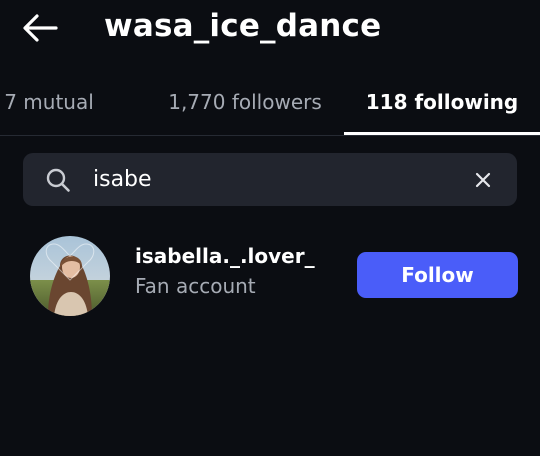  I want to click on follow-button: Follow, so click(437, 275).